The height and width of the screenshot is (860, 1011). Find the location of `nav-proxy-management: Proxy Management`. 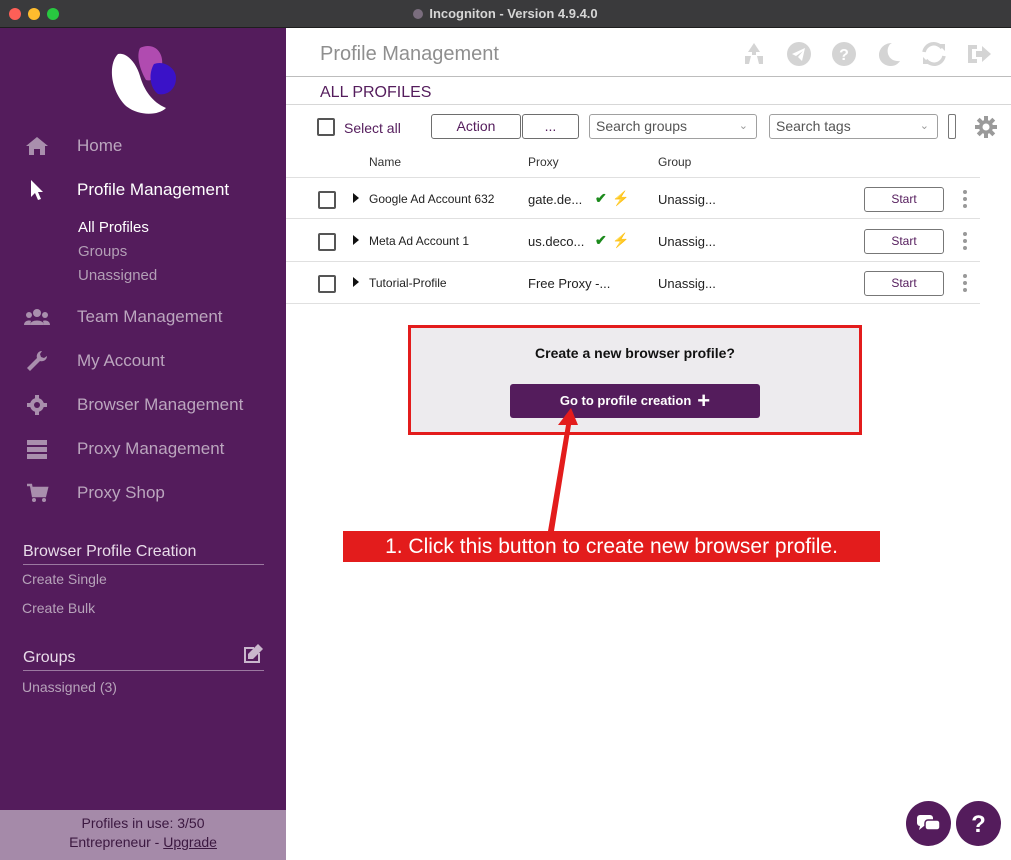

nav-proxy-management: Proxy Management is located at coordinates (143, 449).